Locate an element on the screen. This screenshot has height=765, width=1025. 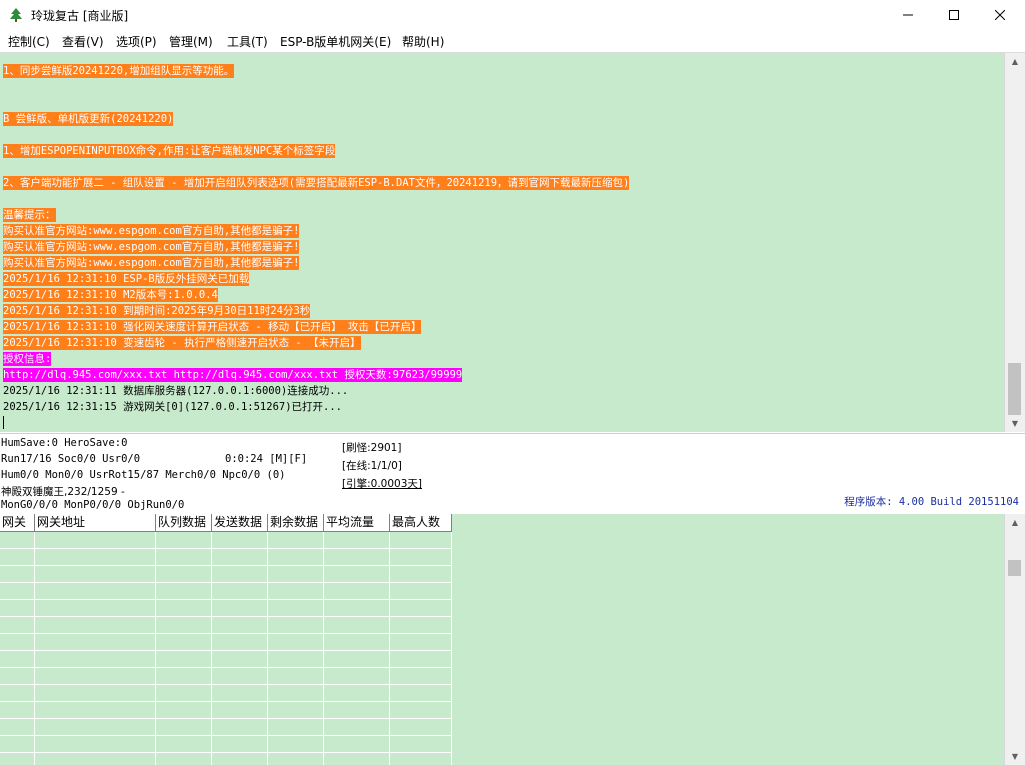
minimize-button is located at coordinates (908, 15).